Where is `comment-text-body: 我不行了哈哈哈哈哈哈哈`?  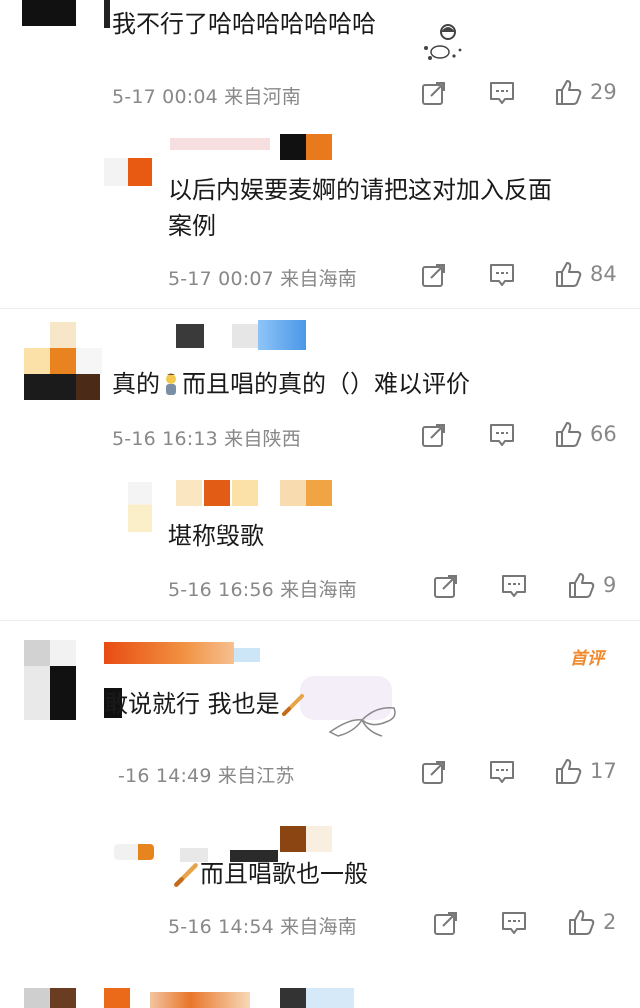 comment-text-body: 我不行了哈哈哈哈哈哈哈 is located at coordinates (244, 24).